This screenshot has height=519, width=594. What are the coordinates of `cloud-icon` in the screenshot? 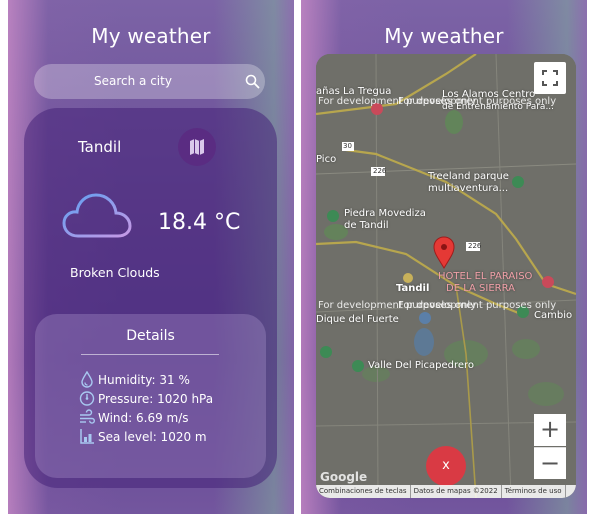 It's located at (97, 215).